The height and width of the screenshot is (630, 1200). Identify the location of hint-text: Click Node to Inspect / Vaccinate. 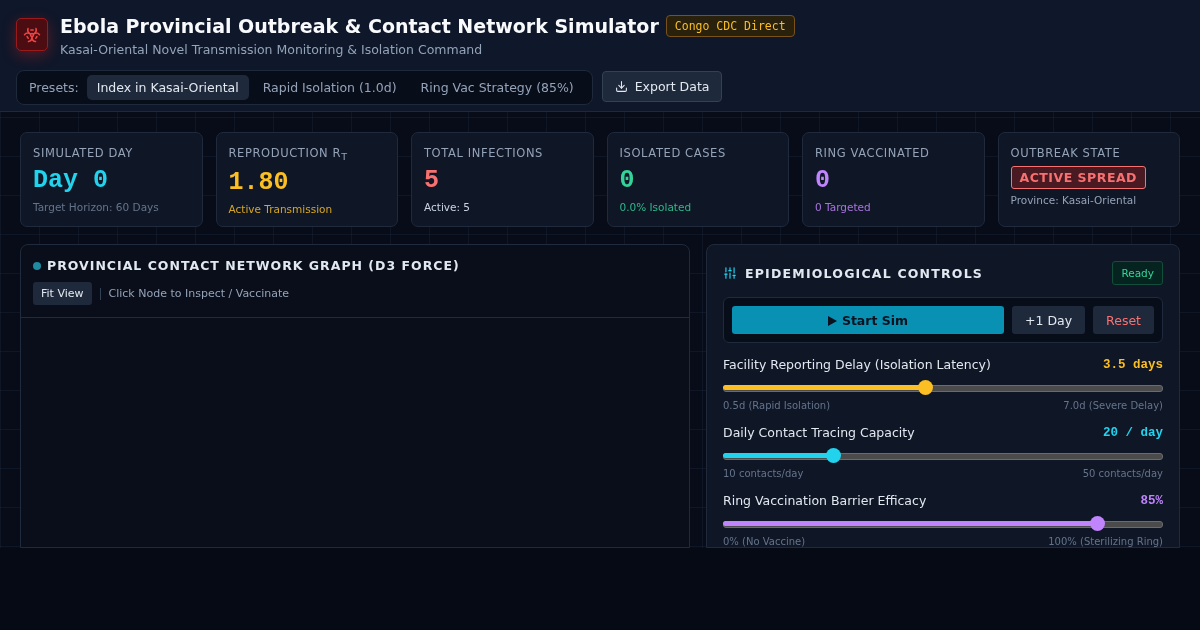
(199, 293).